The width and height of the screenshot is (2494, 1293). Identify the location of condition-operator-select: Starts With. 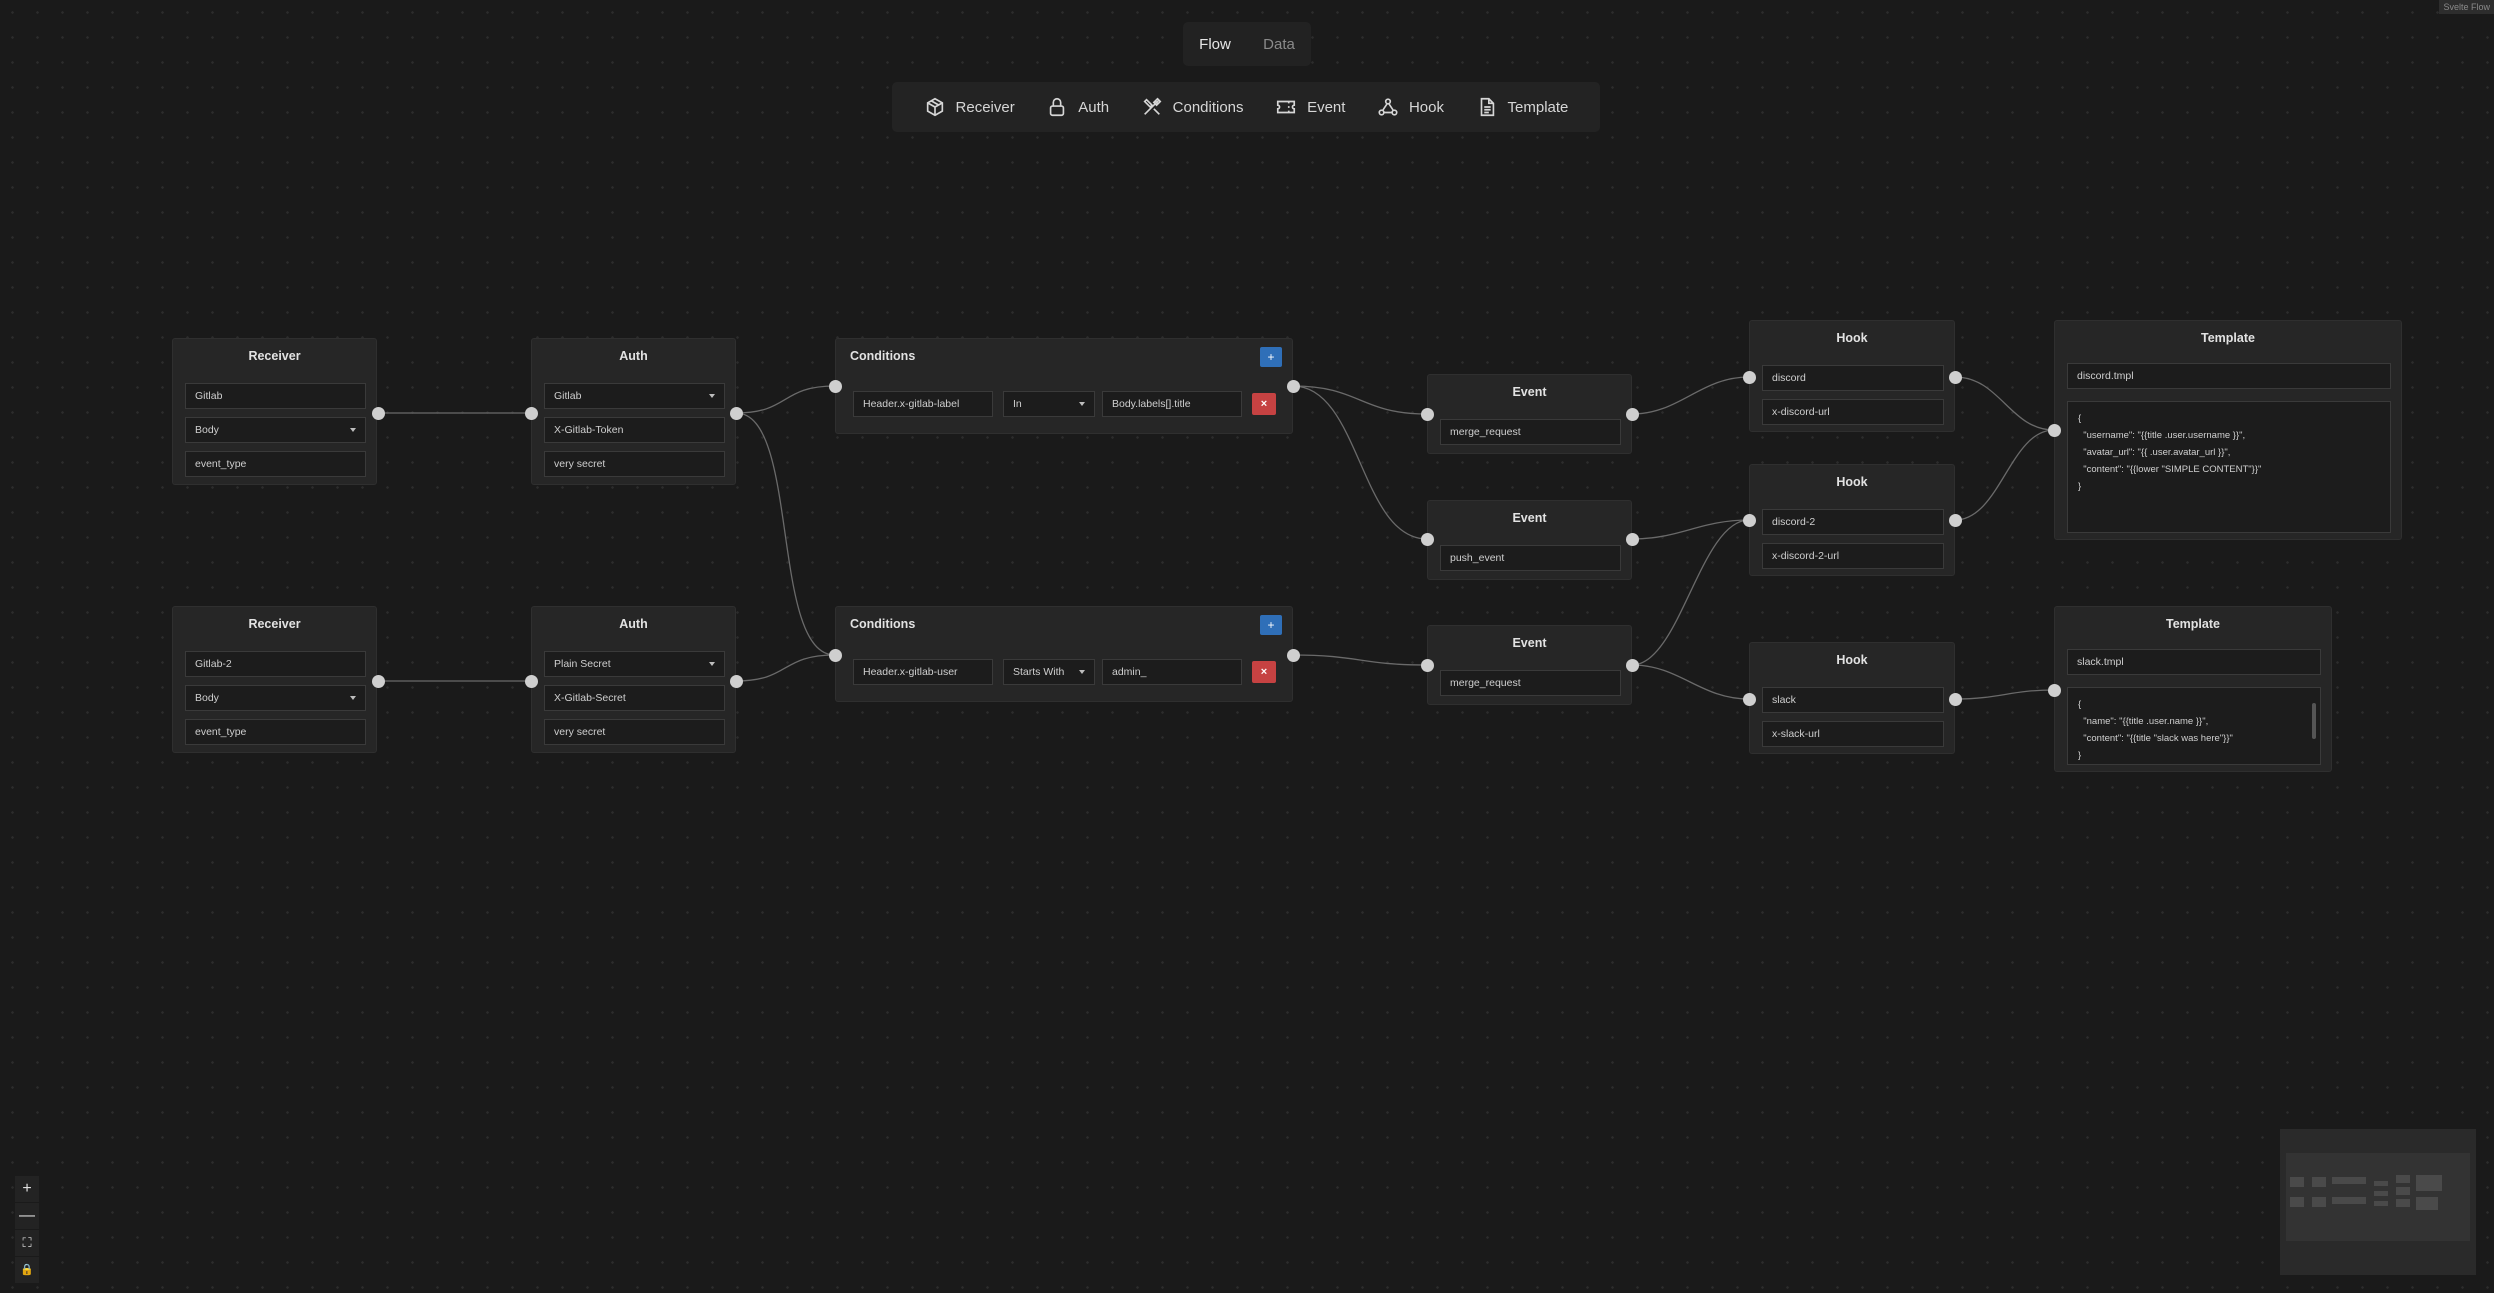
(1049, 672).